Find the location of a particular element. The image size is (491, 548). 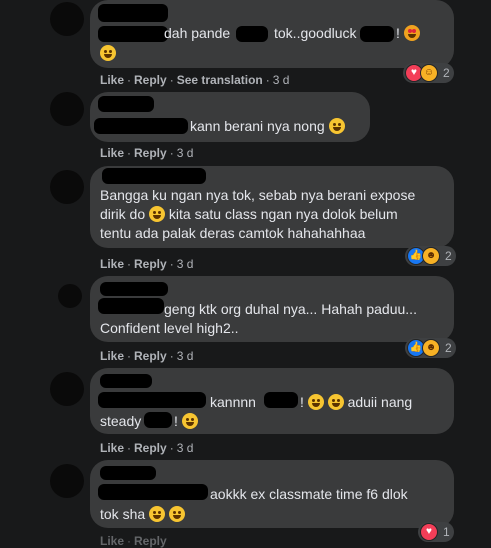

comment-text: kannnn is located at coordinates (233, 402).